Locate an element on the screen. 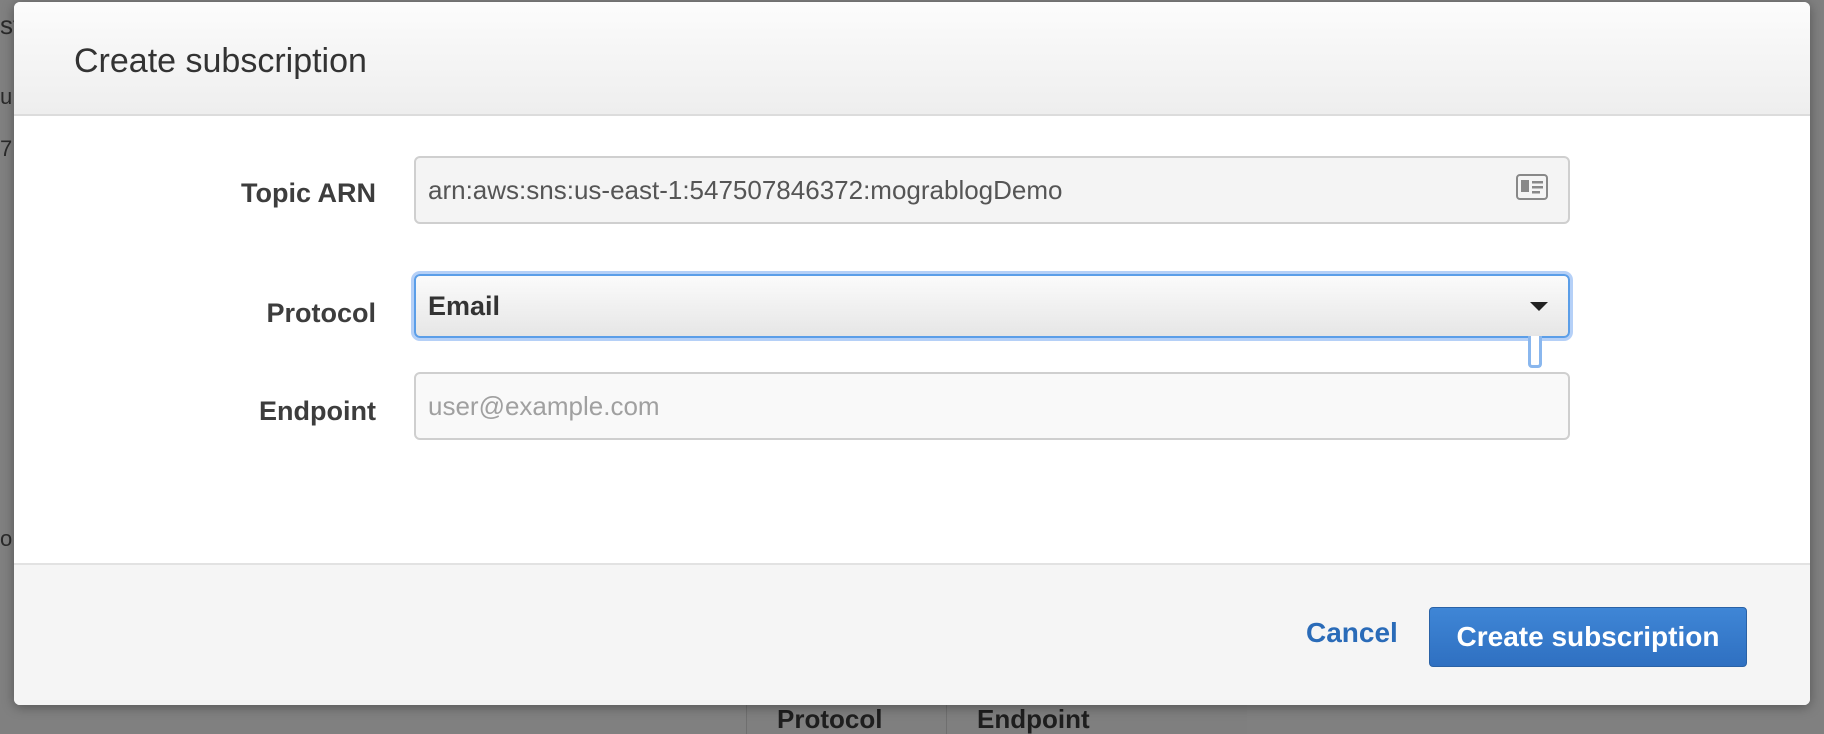 The width and height of the screenshot is (1824, 734). id-card-icon is located at coordinates (1532, 187).